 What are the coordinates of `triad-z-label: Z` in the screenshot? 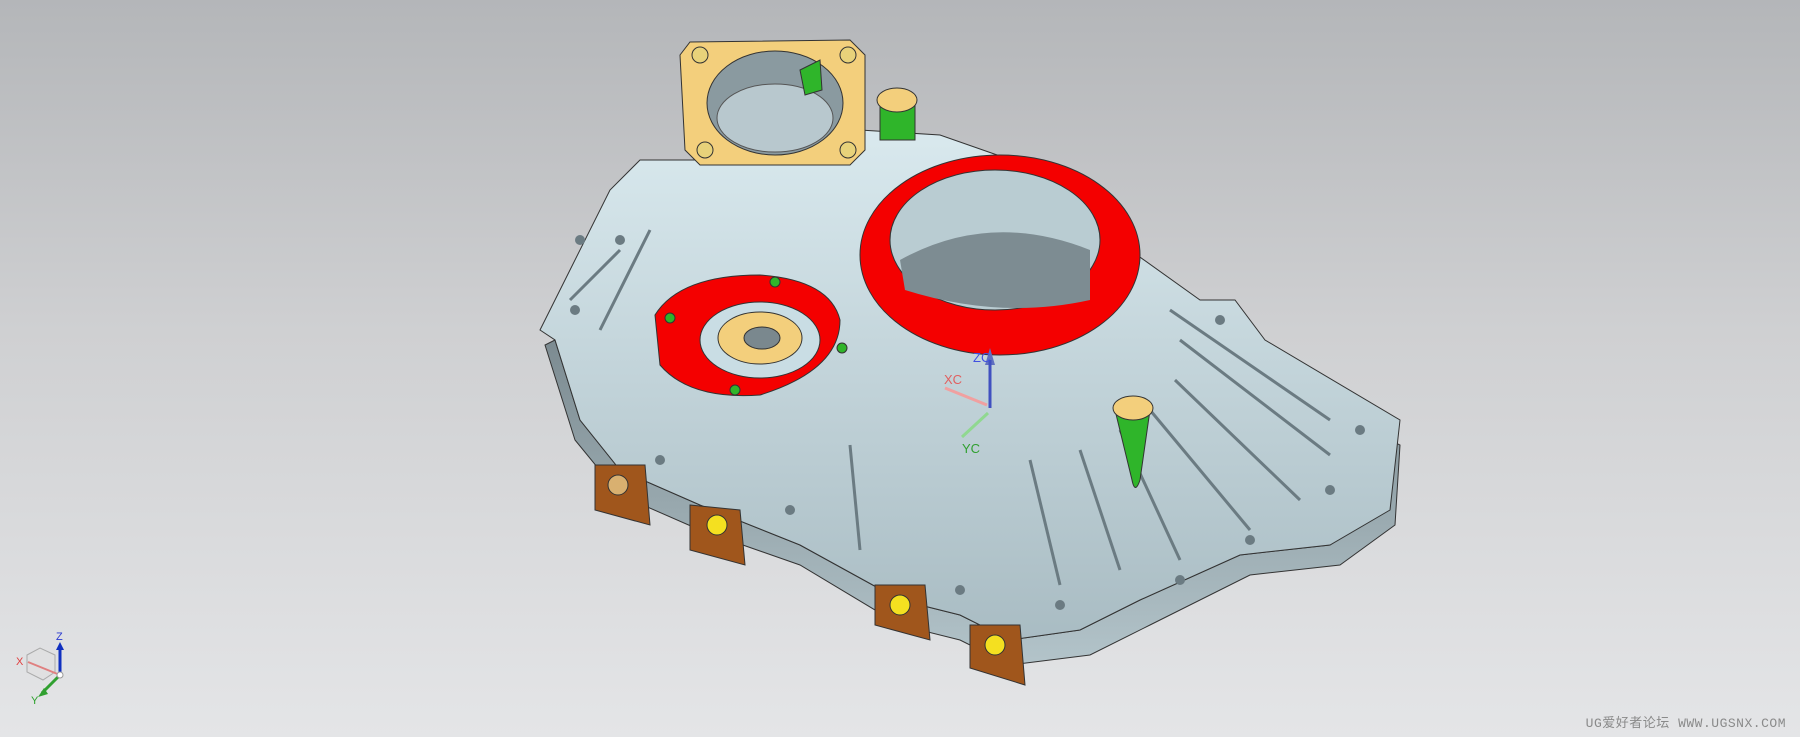 It's located at (59, 637).